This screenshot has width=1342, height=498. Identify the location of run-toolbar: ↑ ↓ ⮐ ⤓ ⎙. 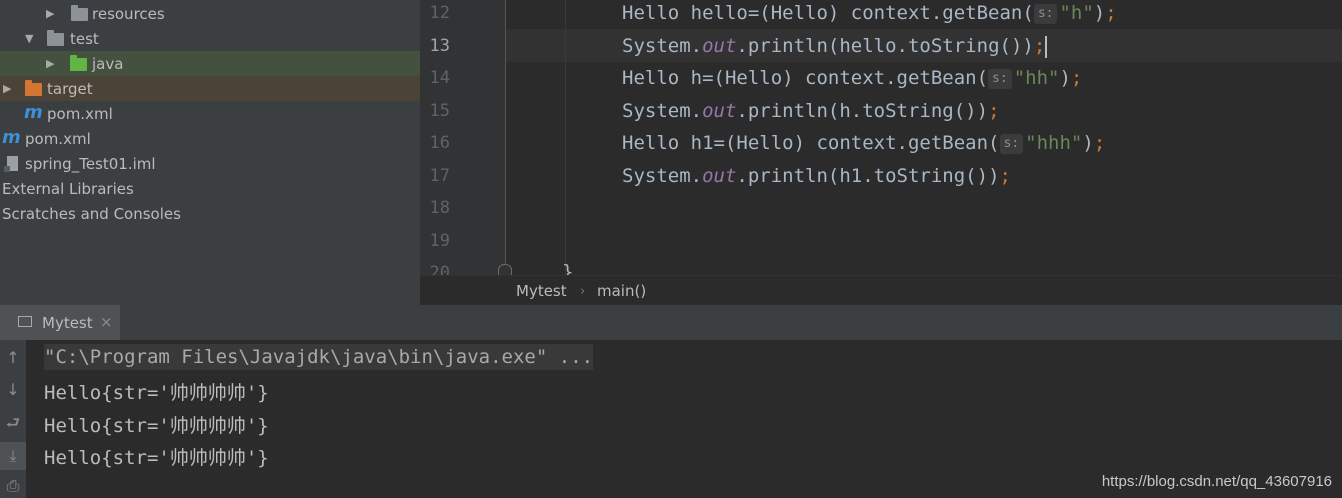
(13, 419).